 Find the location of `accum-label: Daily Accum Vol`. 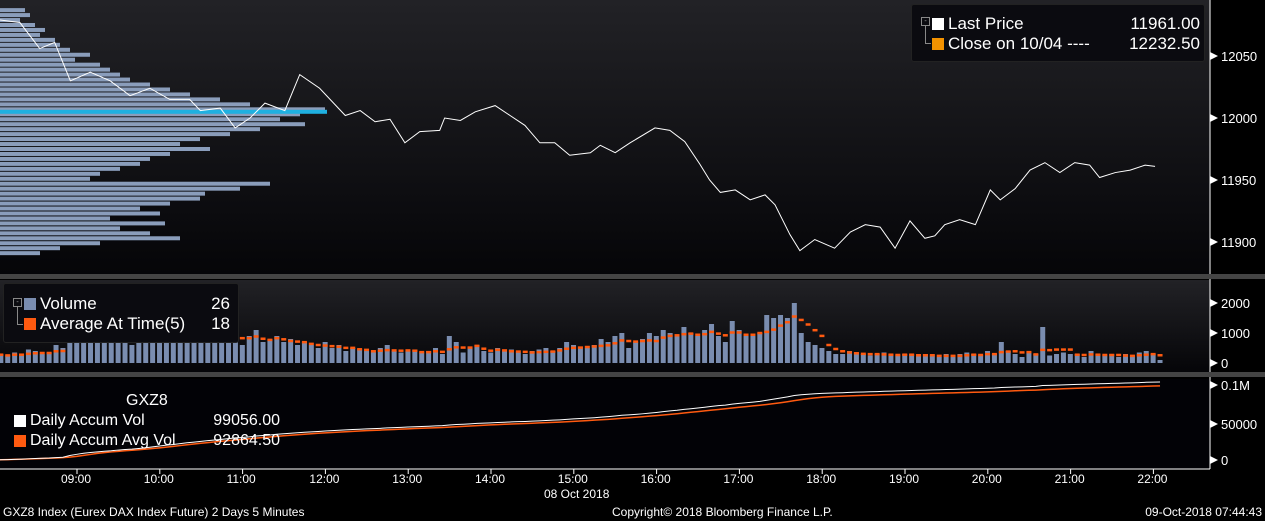

accum-label: Daily Accum Vol is located at coordinates (87, 420).